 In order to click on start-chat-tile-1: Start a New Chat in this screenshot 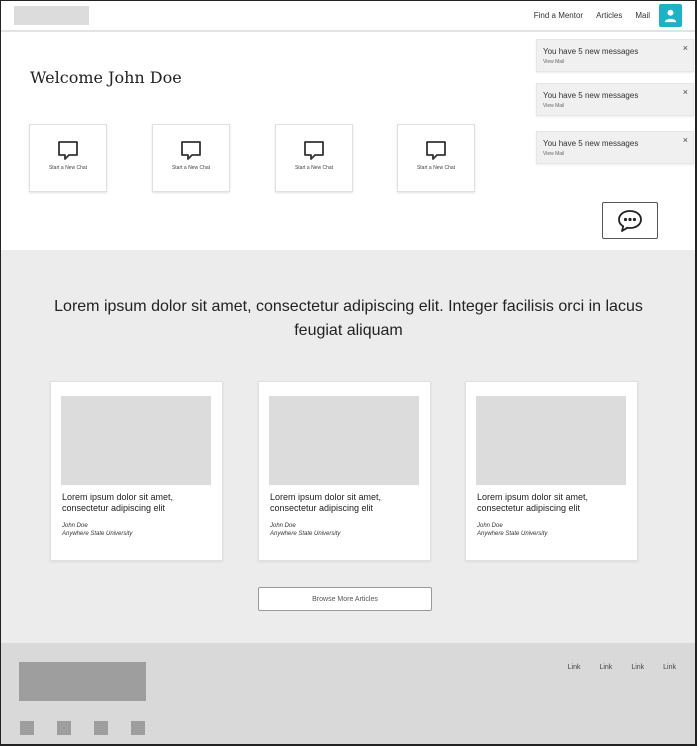, I will do `click(68, 158)`.